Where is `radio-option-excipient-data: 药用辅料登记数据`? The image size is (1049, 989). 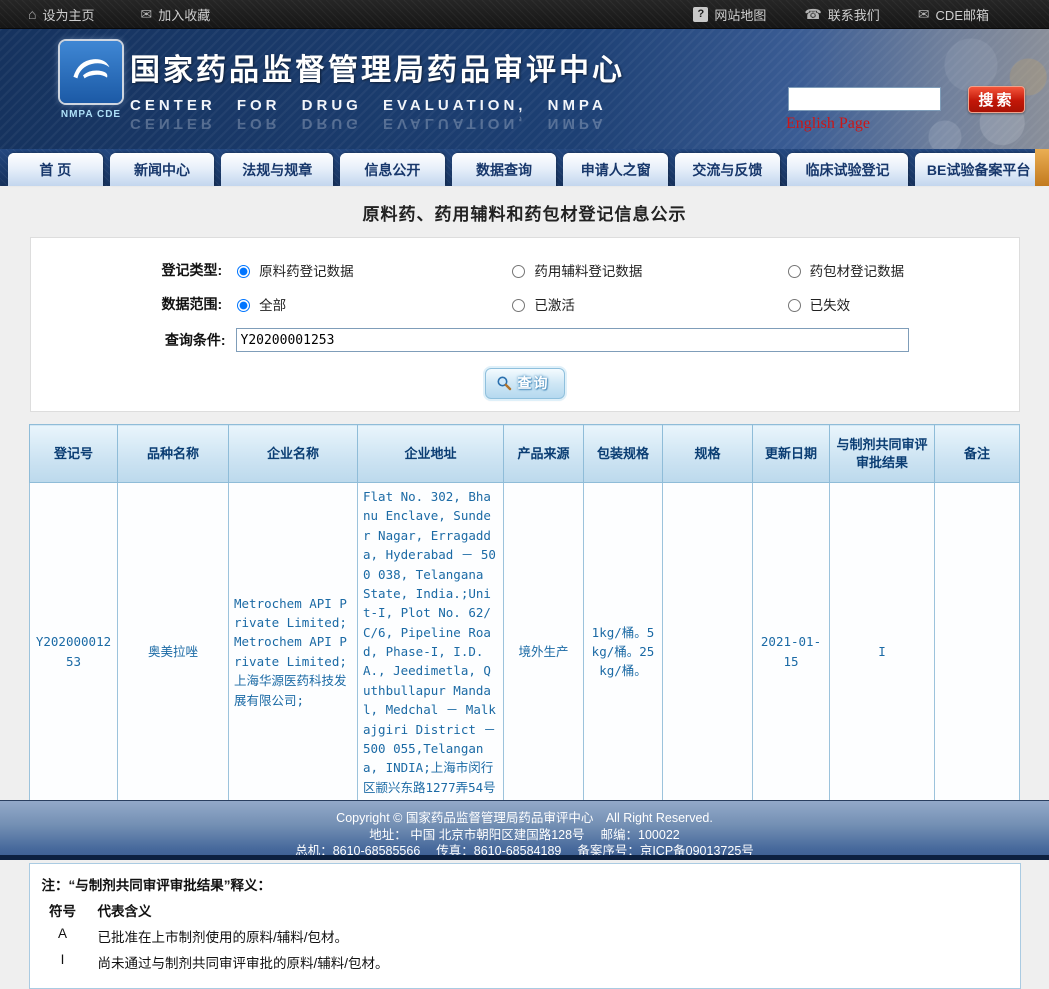
radio-option-excipient-data: 药用辅料登记数据 is located at coordinates (644, 270).